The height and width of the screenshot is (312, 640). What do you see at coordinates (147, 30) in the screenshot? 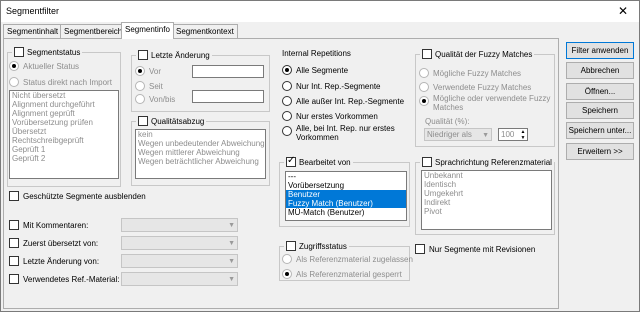
I see `tab-segmentinfo: Segmentinfo` at bounding box center [147, 30].